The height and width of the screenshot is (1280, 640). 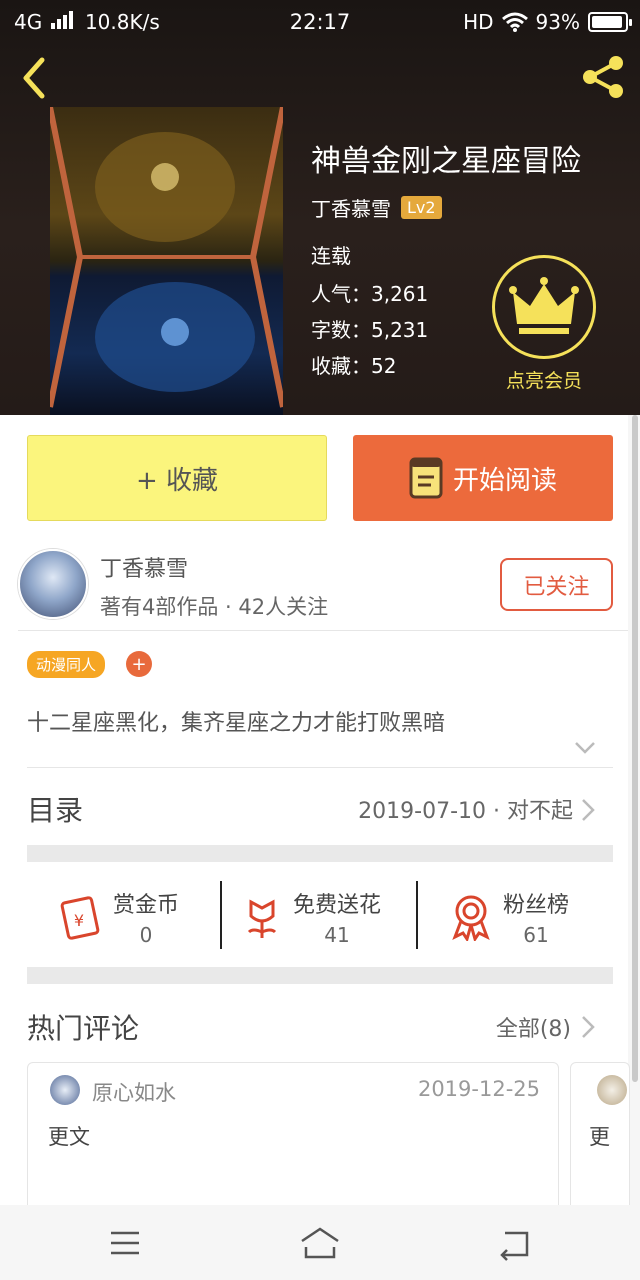 What do you see at coordinates (354, 366) in the screenshot?
I see `book-favorites: 收藏：52` at bounding box center [354, 366].